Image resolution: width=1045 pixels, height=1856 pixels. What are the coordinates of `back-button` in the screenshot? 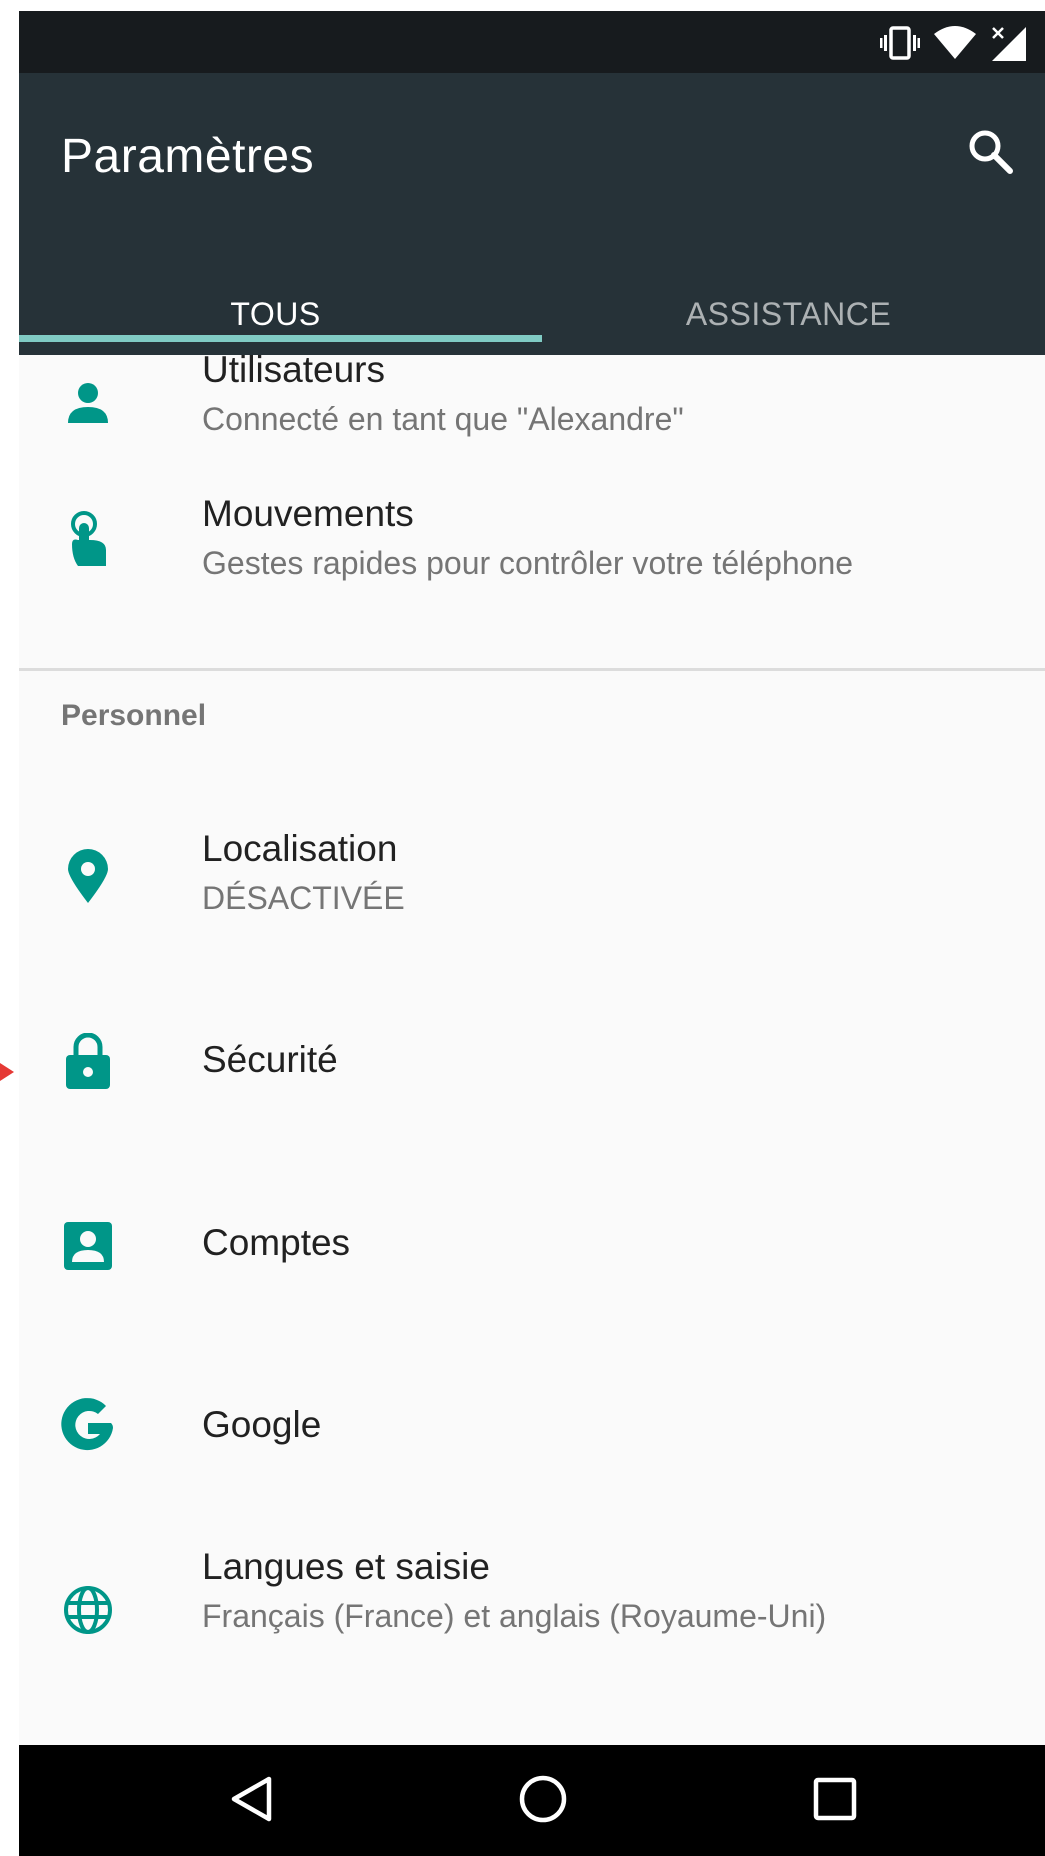 It's located at (252, 1801).